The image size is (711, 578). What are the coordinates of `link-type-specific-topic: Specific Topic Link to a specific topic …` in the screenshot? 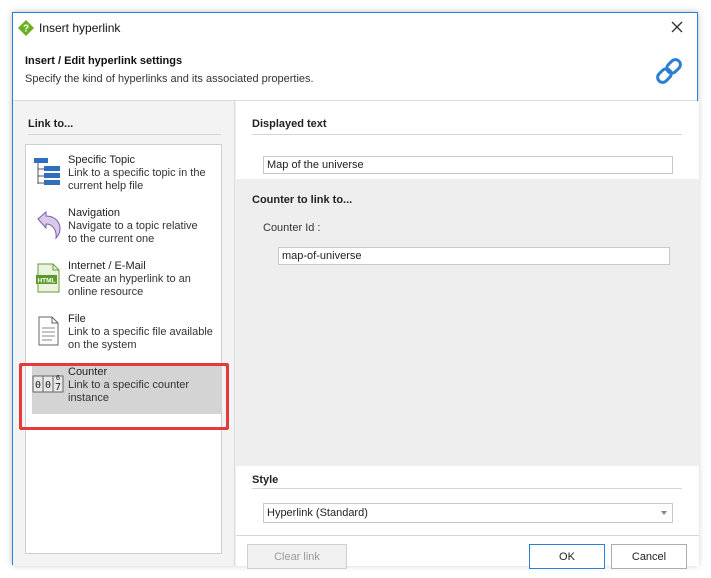 It's located at (127, 178).